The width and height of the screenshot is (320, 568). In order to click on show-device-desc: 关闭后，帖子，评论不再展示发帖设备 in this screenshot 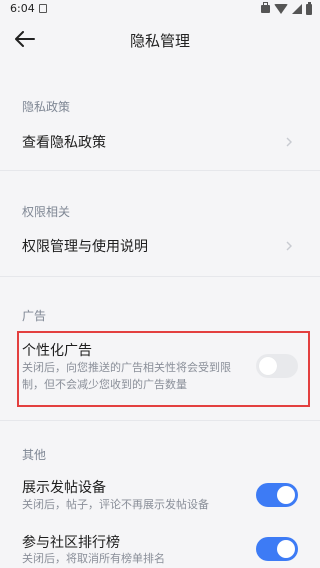, I will do `click(115, 504)`.